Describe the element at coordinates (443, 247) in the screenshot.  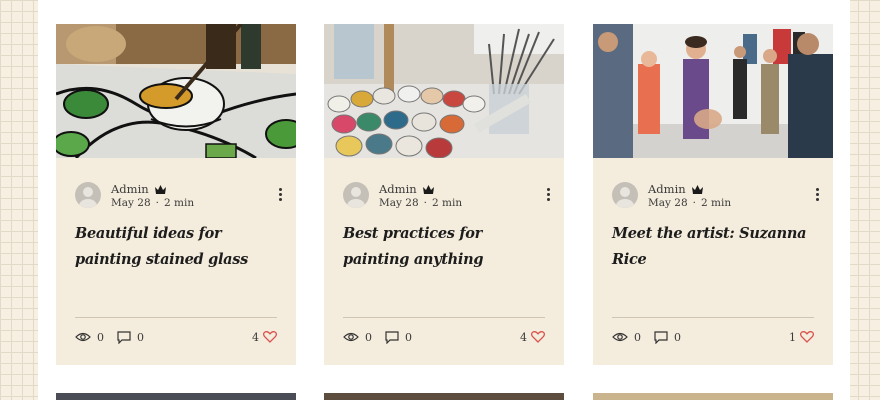
I see `post-title: Best practices for painting anything` at that location.